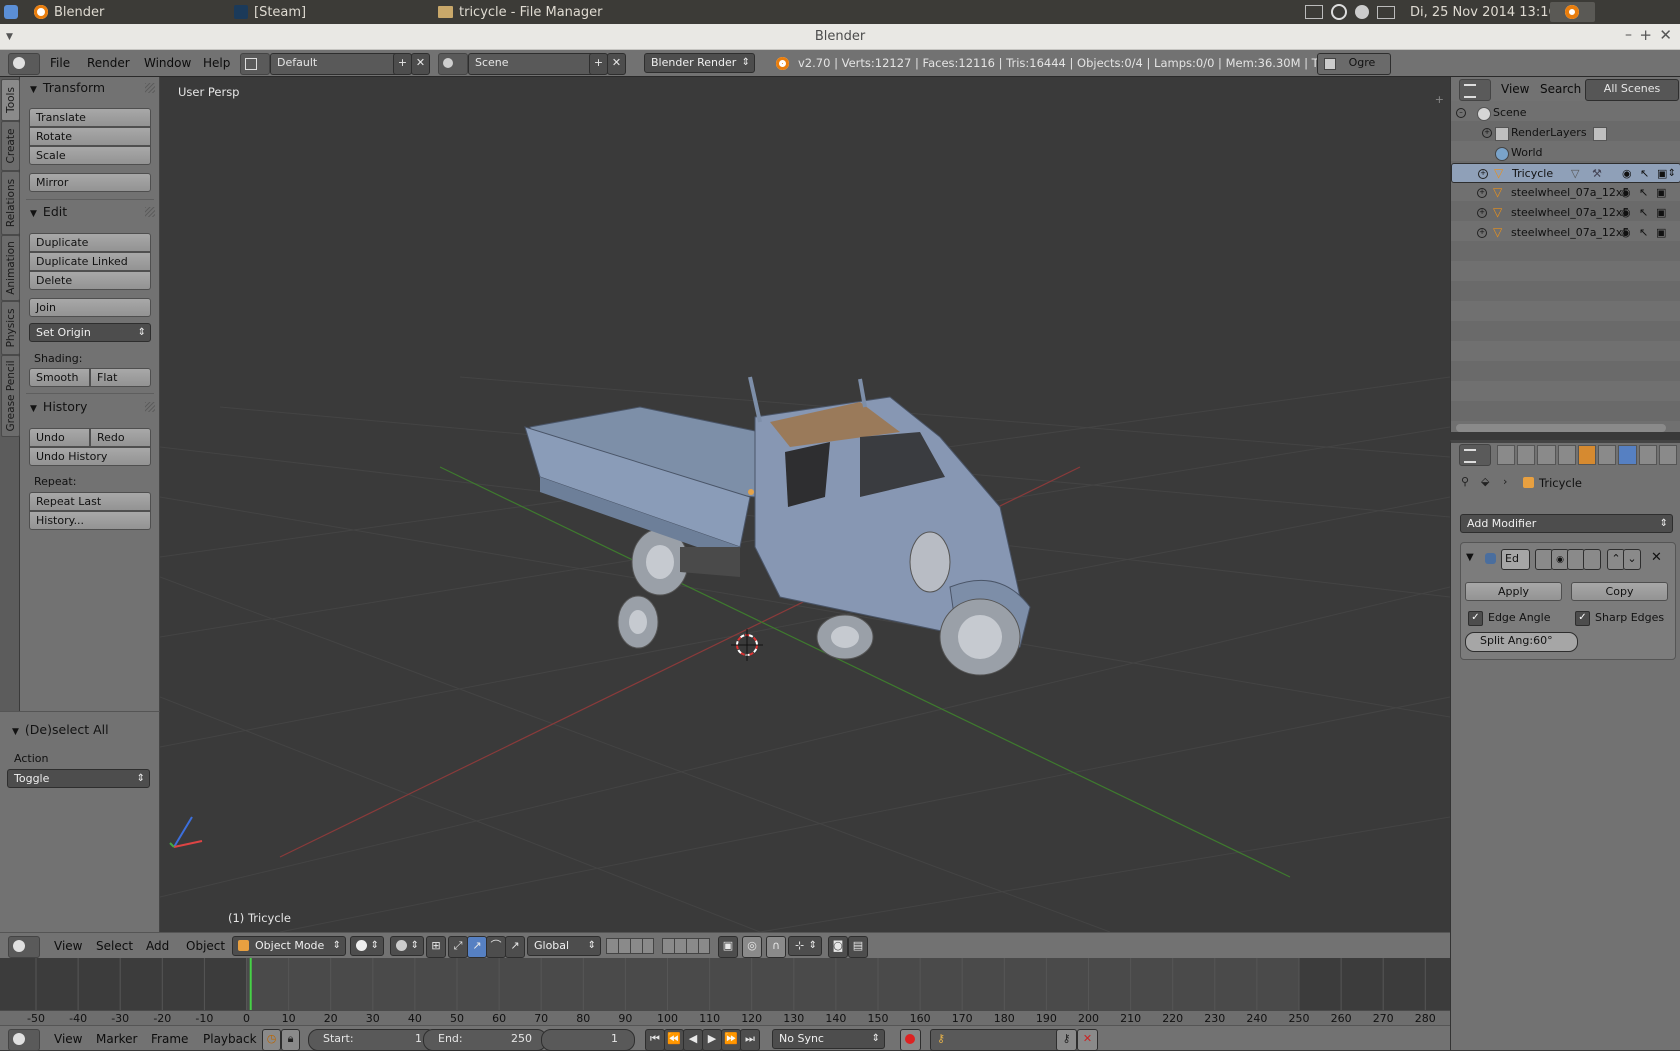 This screenshot has width=1680, height=1051. I want to click on play-reverse-button: ◀, so click(693, 1040).